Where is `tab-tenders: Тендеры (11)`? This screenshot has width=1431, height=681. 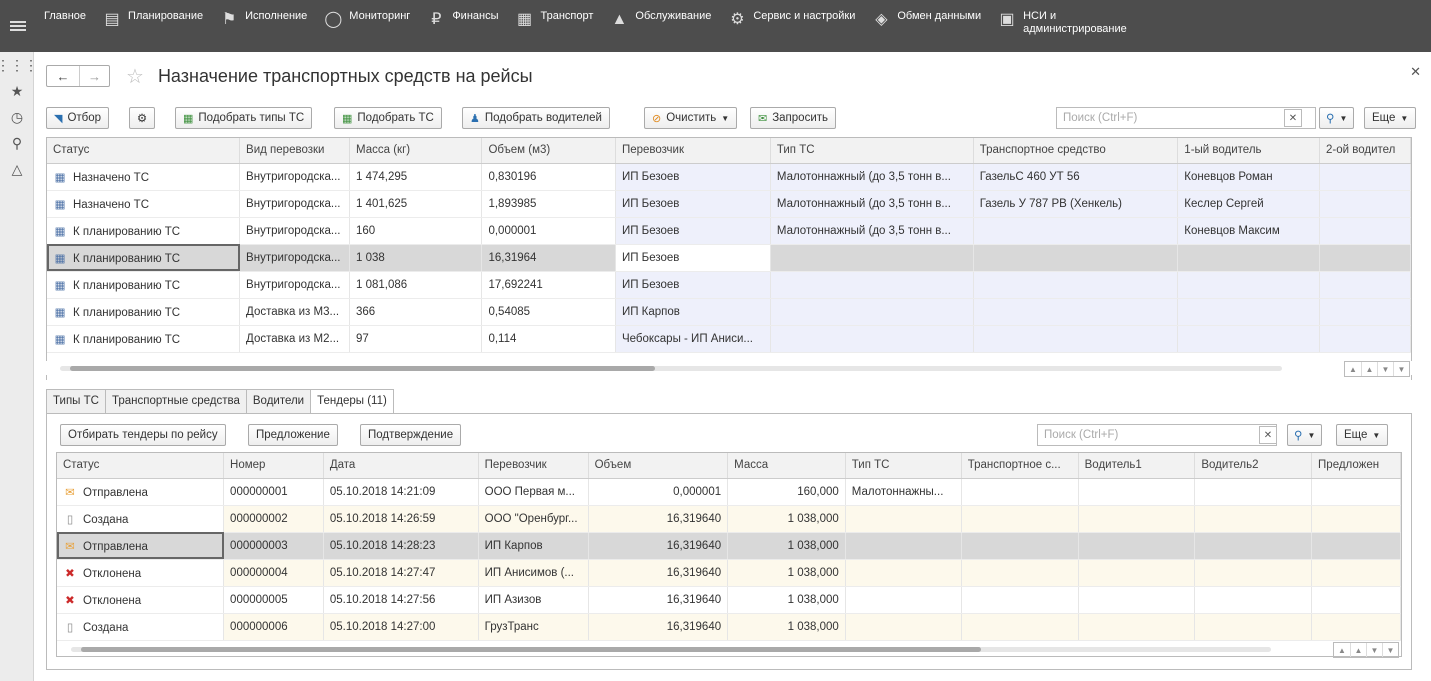 tab-tenders: Тендеры (11) is located at coordinates (352, 401).